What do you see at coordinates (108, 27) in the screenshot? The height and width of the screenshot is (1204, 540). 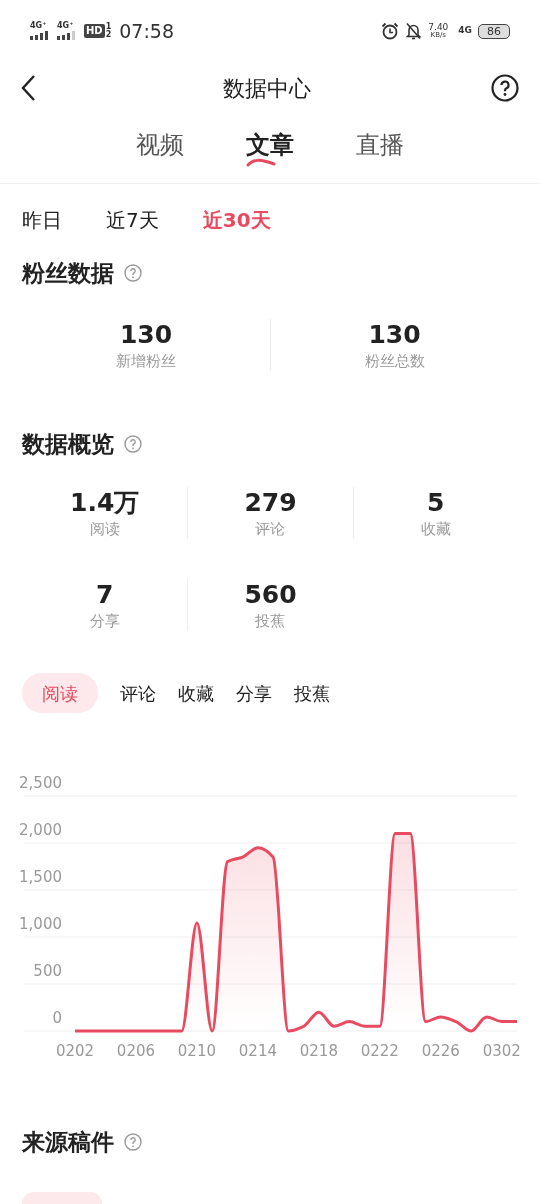 I see `sim-slot-label: 1` at bounding box center [108, 27].